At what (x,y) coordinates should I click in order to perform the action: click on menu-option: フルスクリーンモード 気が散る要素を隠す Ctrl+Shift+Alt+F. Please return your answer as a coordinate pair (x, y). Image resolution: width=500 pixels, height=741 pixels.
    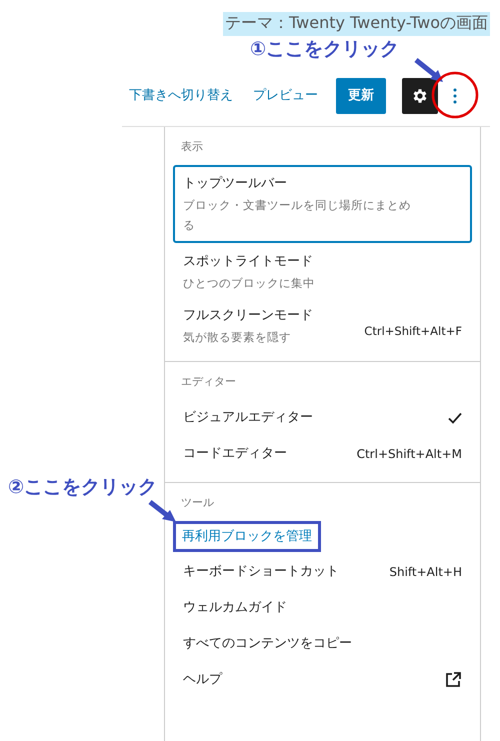
    Looking at the image, I should click on (322, 326).